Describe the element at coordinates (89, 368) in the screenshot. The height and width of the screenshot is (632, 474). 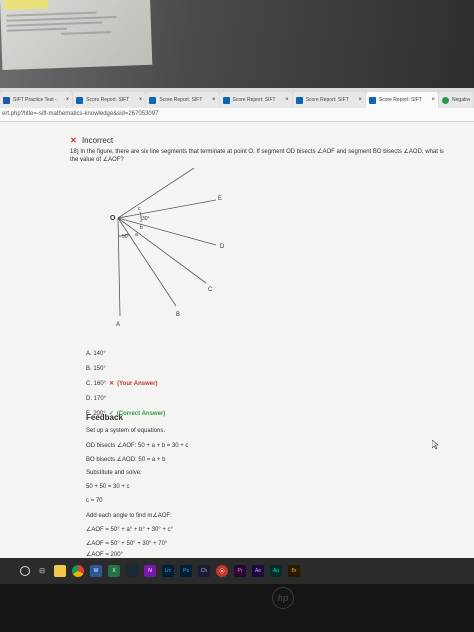
I see `choice-letter: B.` at that location.